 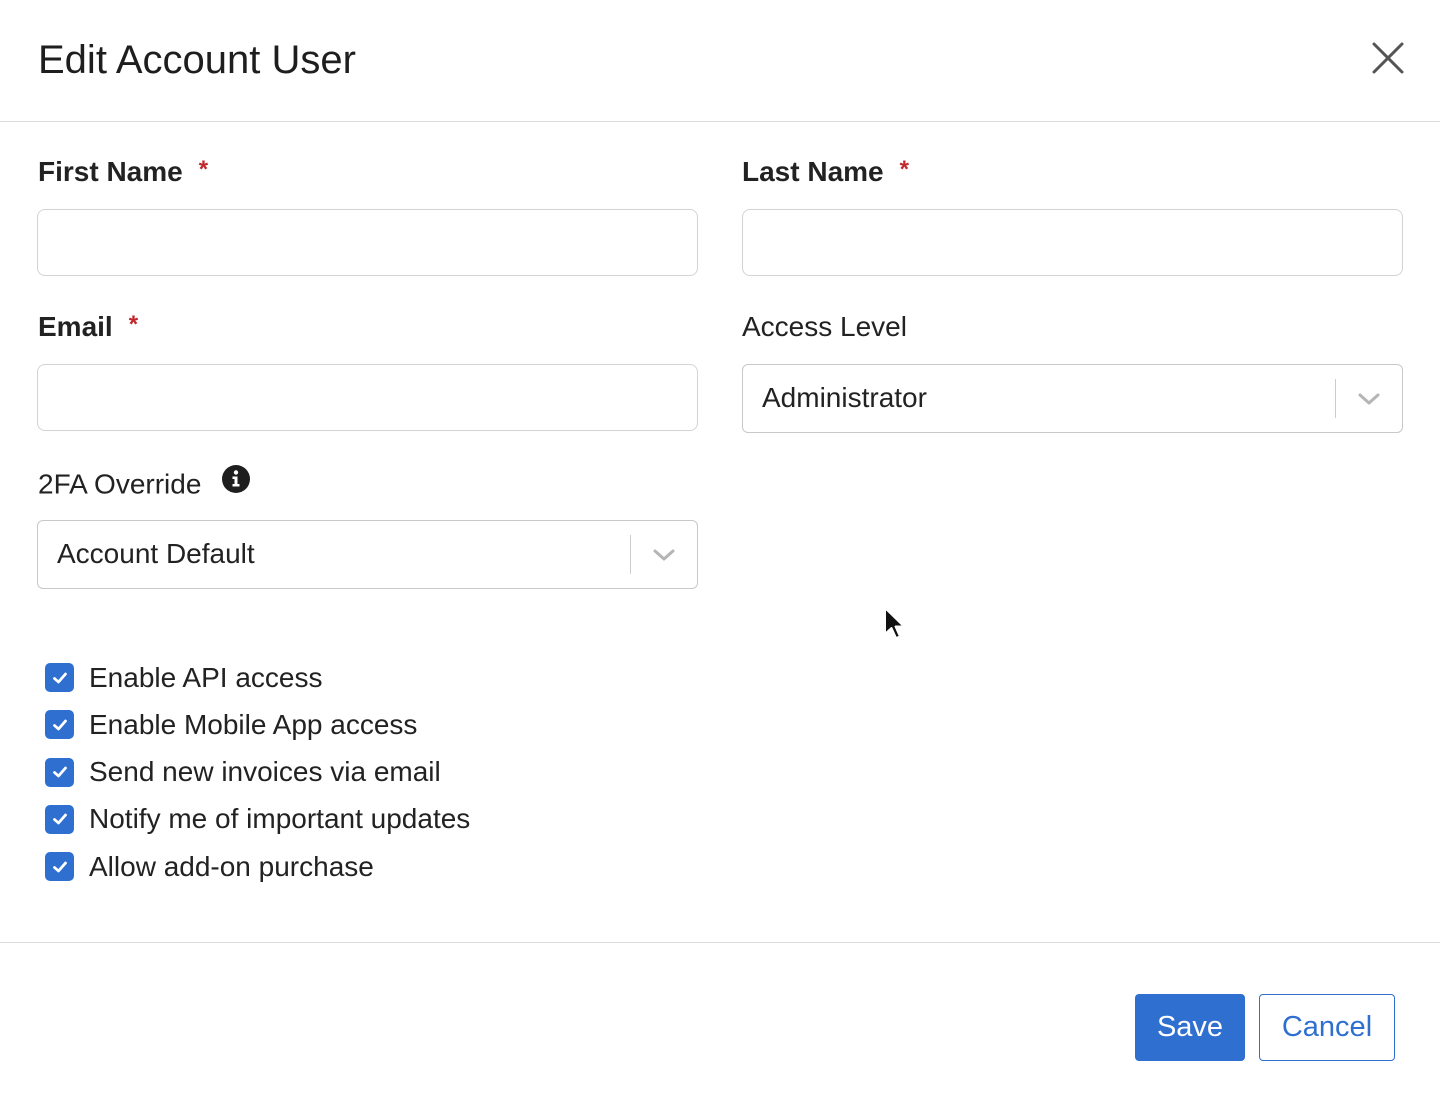 I want to click on checkbox-label: Allow add-on purchase, so click(x=231, y=866).